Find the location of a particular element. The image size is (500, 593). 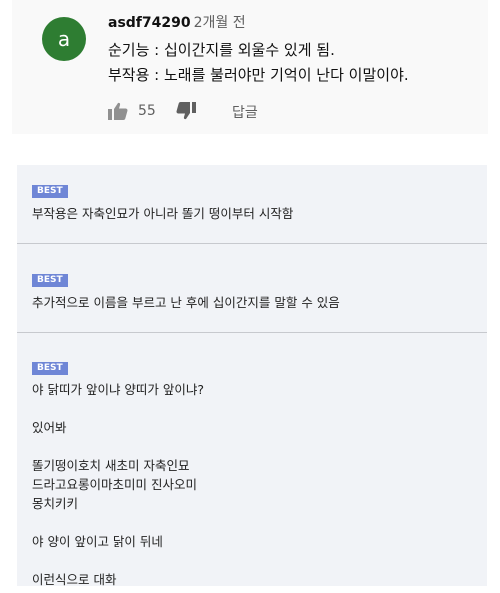

best-comment-text: 추가적으로 이름을 부르고 난 후에 십이간지를 말할 수 있음 is located at coordinates (186, 302).